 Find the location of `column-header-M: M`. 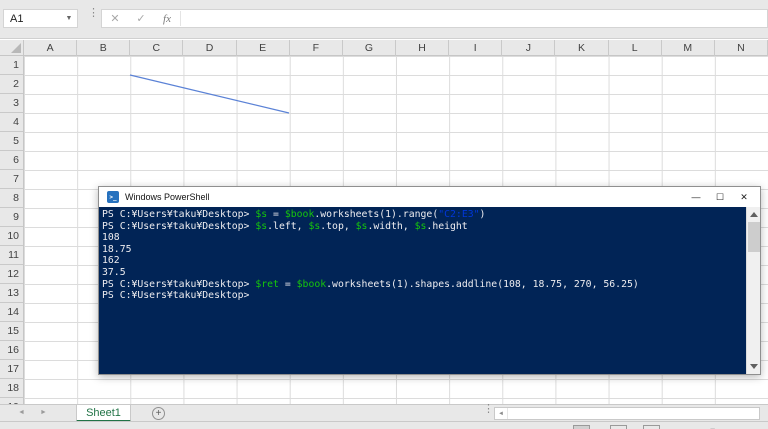

column-header-M: M is located at coordinates (688, 48).